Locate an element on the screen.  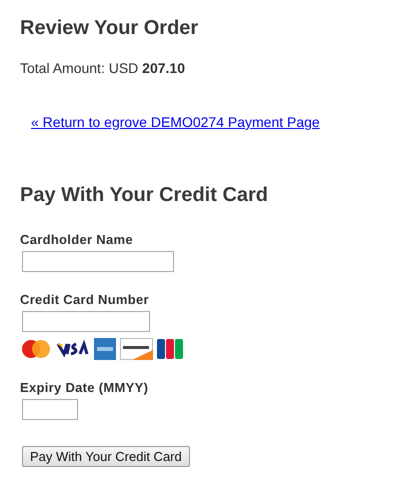
field-label: Cardholder Name is located at coordinates (77, 240).